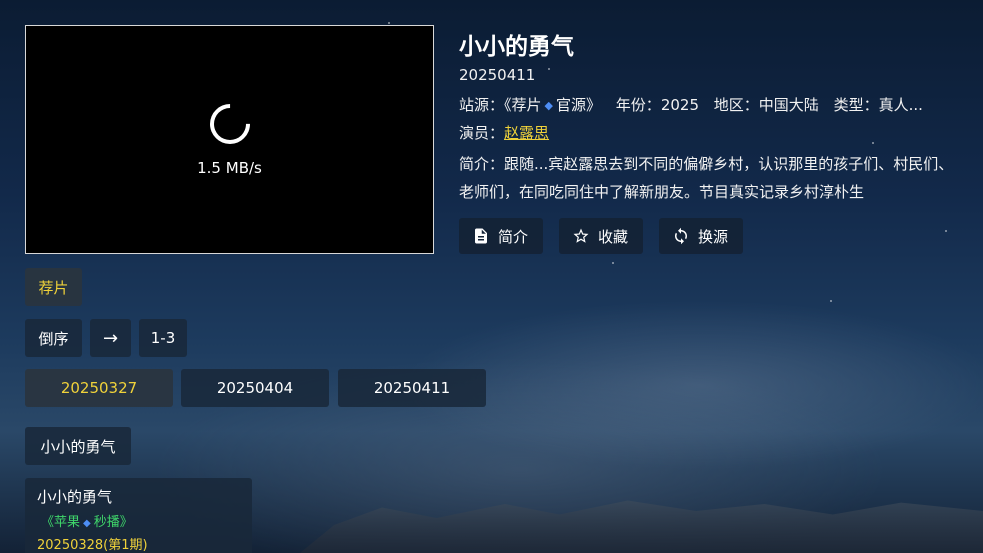  What do you see at coordinates (99, 388) in the screenshot?
I see `episode-item: 20250327` at bounding box center [99, 388].